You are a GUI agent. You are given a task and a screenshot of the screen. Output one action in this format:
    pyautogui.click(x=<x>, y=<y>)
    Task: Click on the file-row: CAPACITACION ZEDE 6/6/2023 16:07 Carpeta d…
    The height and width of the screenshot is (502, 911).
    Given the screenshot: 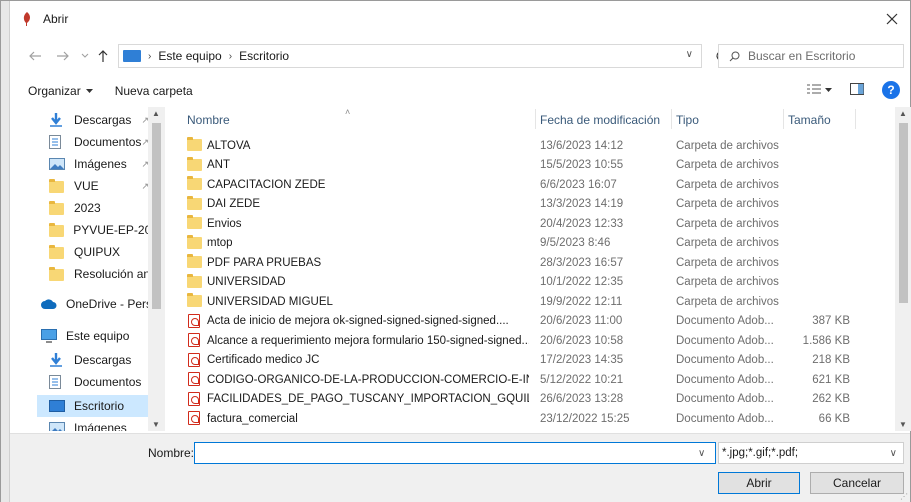 What is the action you would take?
    pyautogui.click(x=530, y=184)
    